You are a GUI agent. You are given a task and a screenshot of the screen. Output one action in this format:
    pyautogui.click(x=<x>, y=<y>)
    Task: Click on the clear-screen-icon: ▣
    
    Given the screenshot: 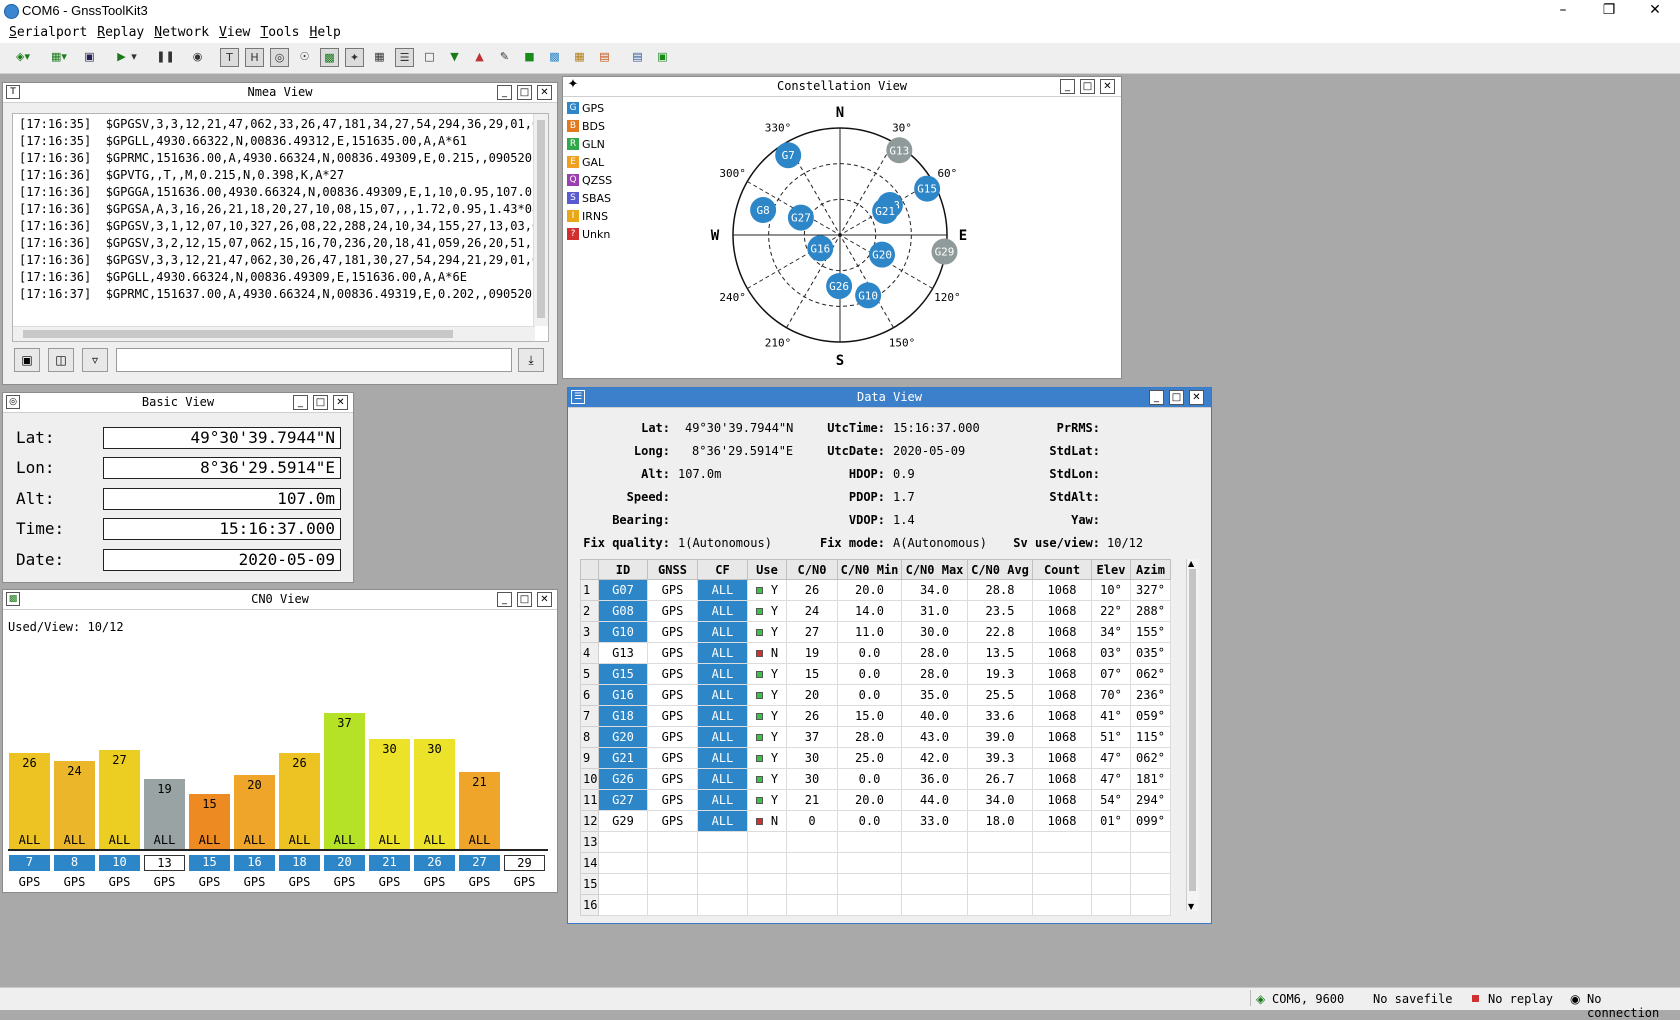 What is the action you would take?
    pyautogui.click(x=27, y=360)
    